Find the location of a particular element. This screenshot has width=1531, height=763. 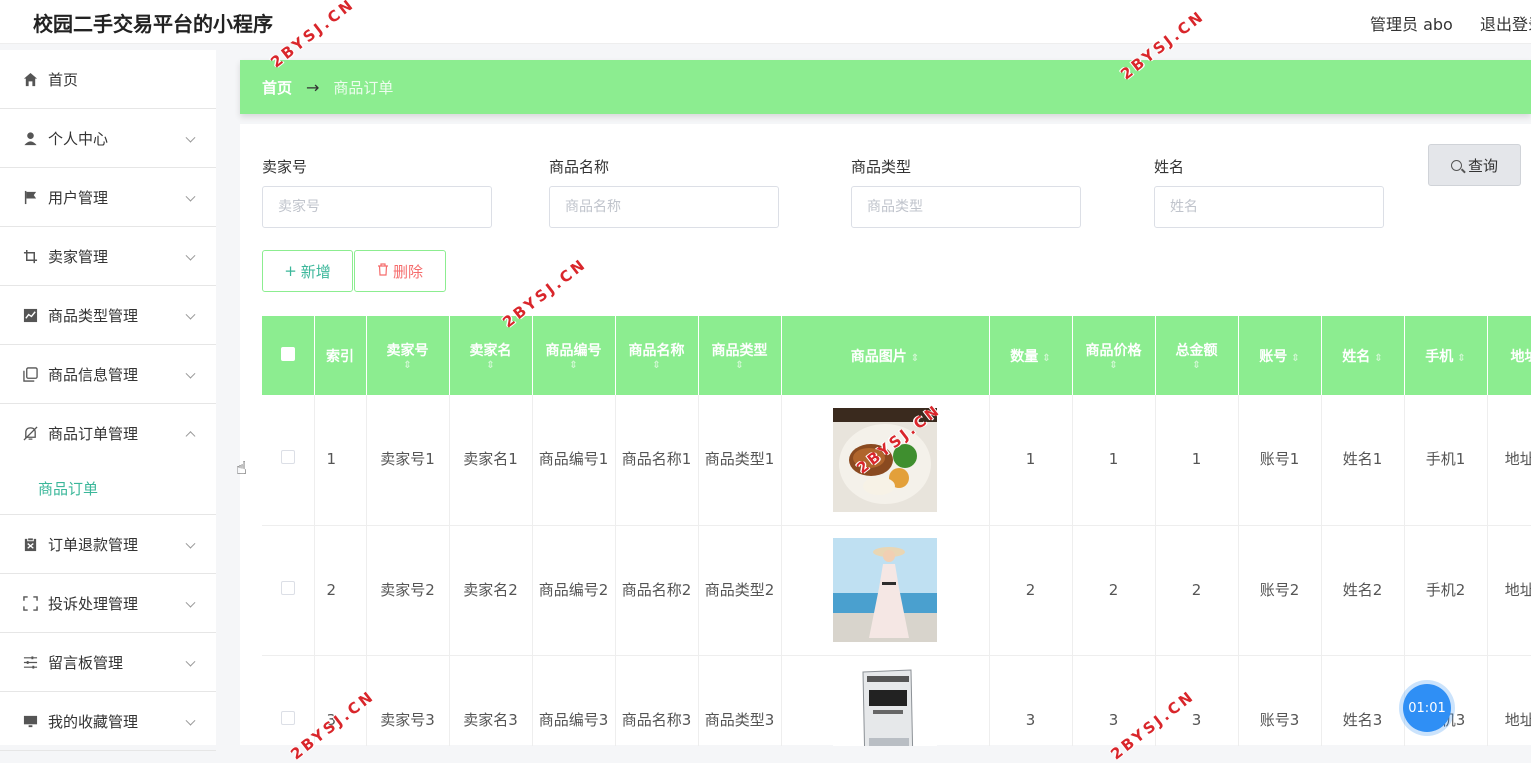

flag-icon is located at coordinates (30, 197).